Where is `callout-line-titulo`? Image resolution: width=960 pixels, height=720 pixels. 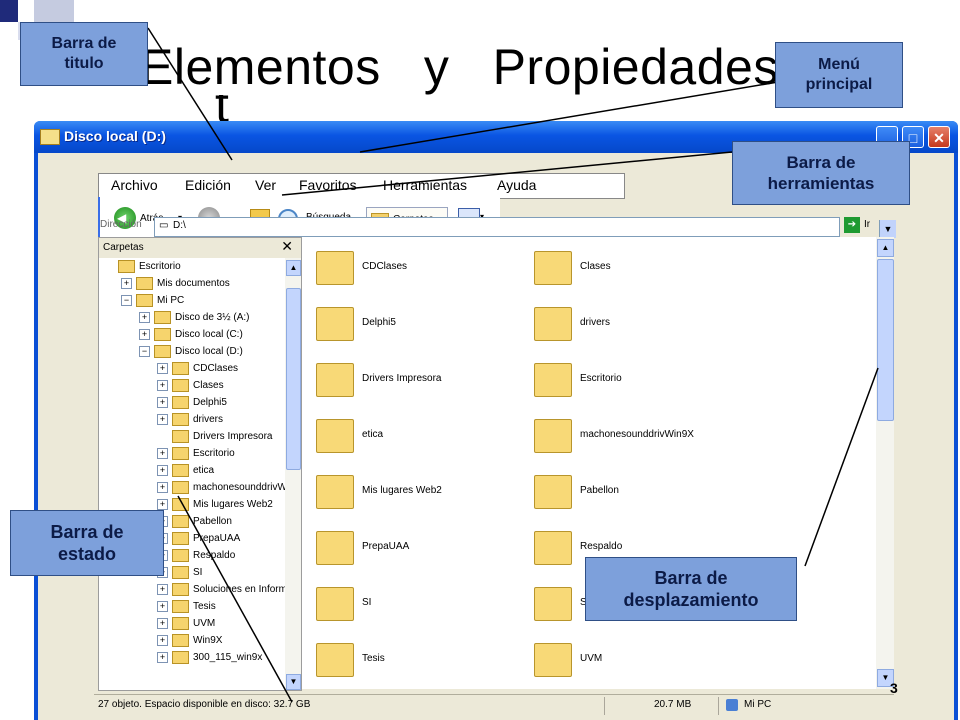 callout-line-titulo is located at coordinates (190, 94).